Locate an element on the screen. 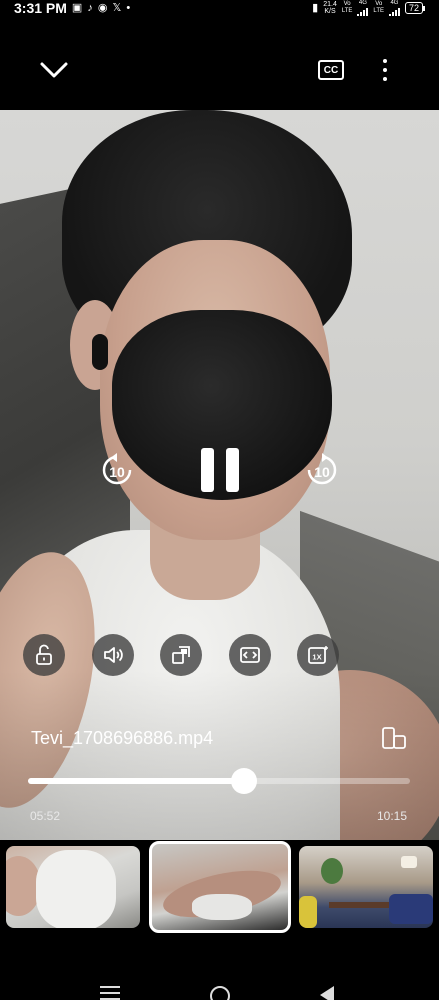 Image resolution: width=439 pixels, height=1000 pixels. cc-icon: CC is located at coordinates (331, 70).